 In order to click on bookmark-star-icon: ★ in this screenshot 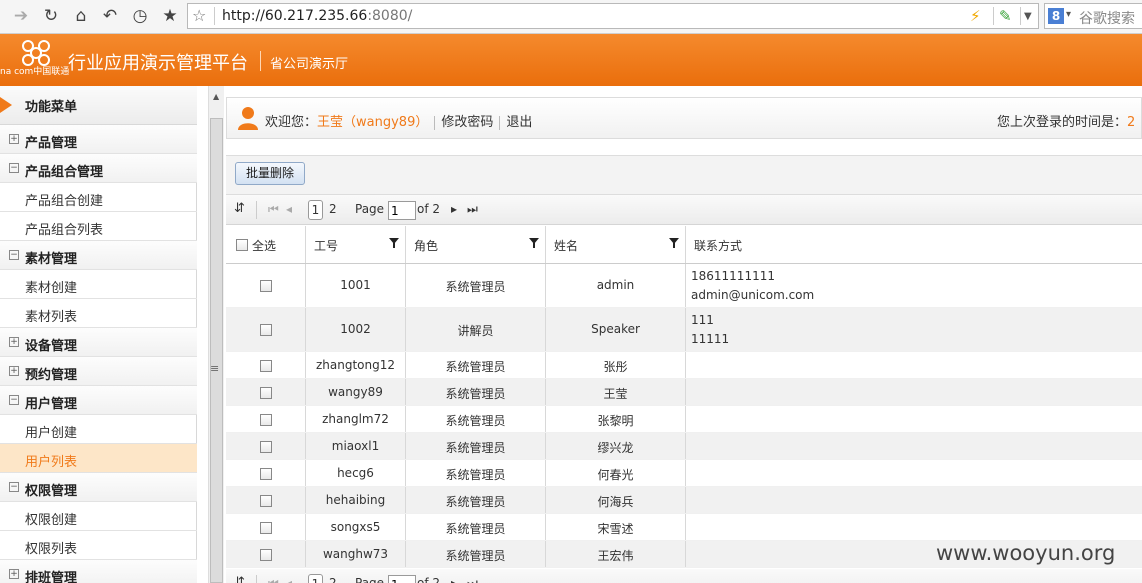, I will do `click(170, 16)`.